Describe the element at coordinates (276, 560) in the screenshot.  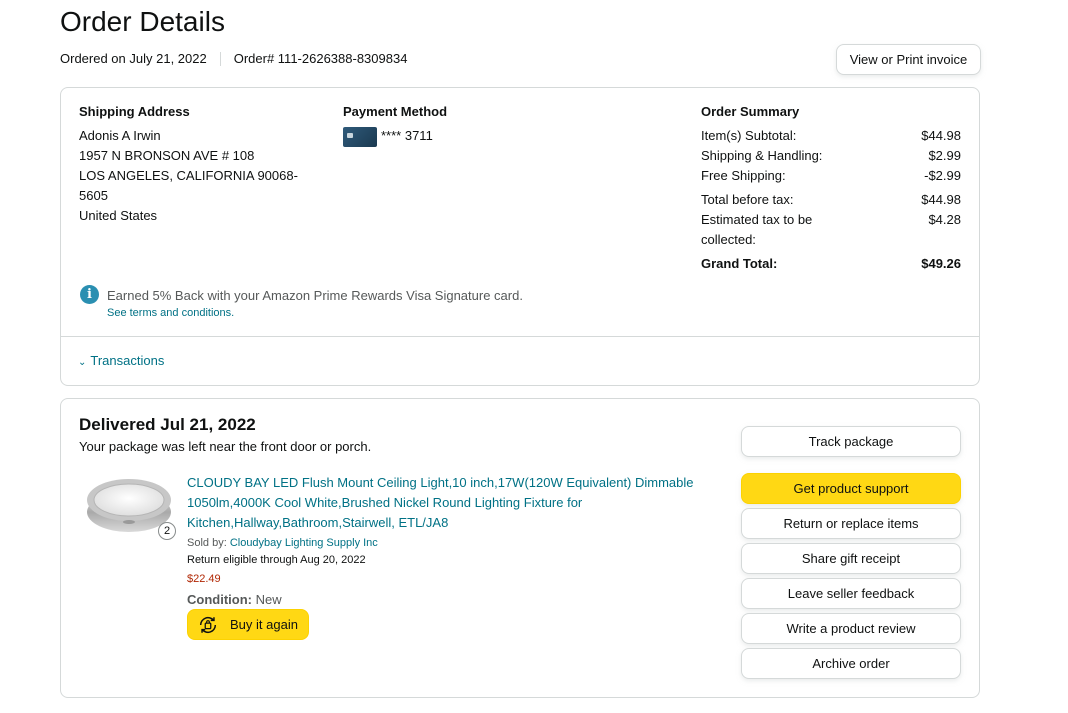
I see `return-eligibility: Return eligible through Aug 20, 2022` at that location.